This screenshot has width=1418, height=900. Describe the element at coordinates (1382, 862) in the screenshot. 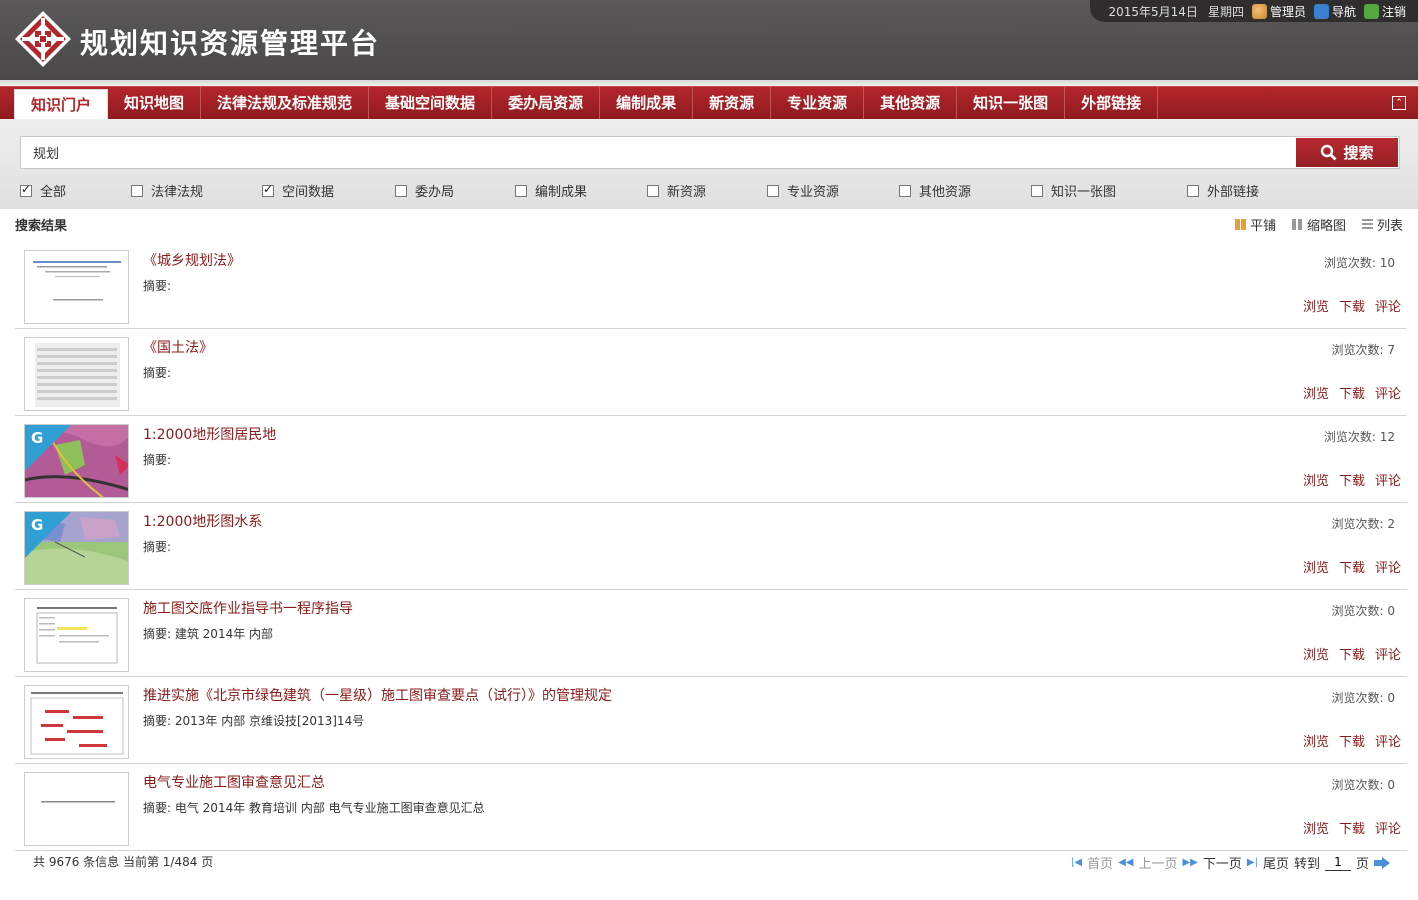

I see `go-arrow-icon` at that location.